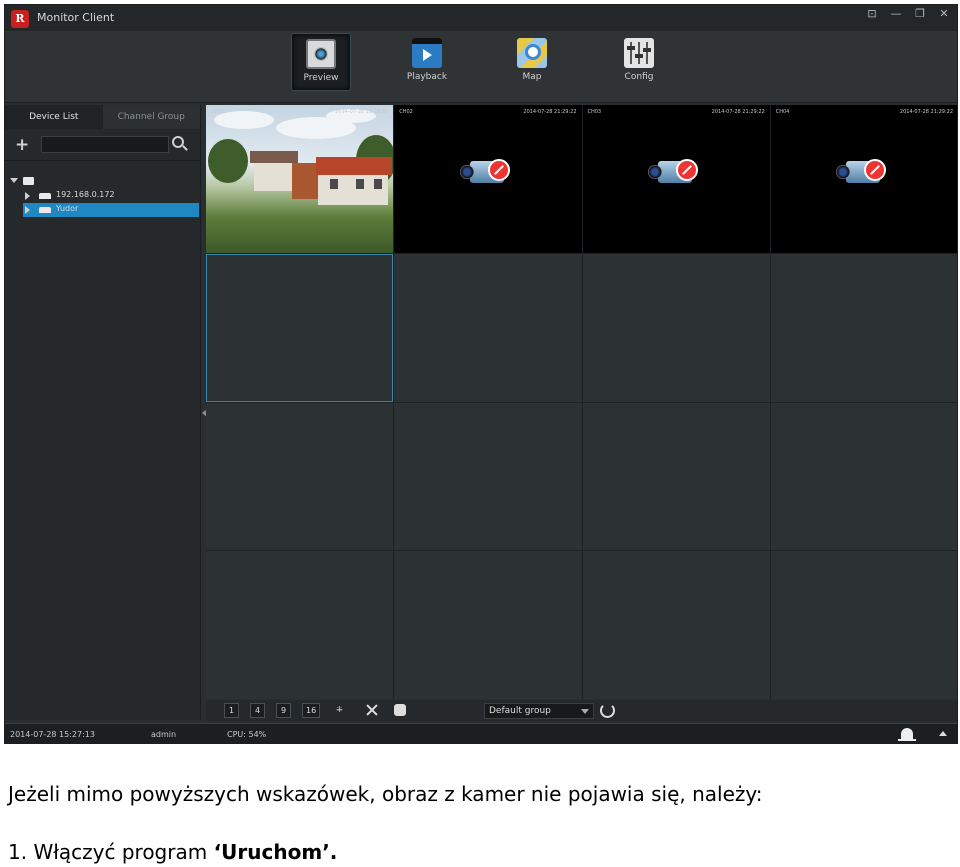  I want to click on group-select: Default group, so click(539, 711).